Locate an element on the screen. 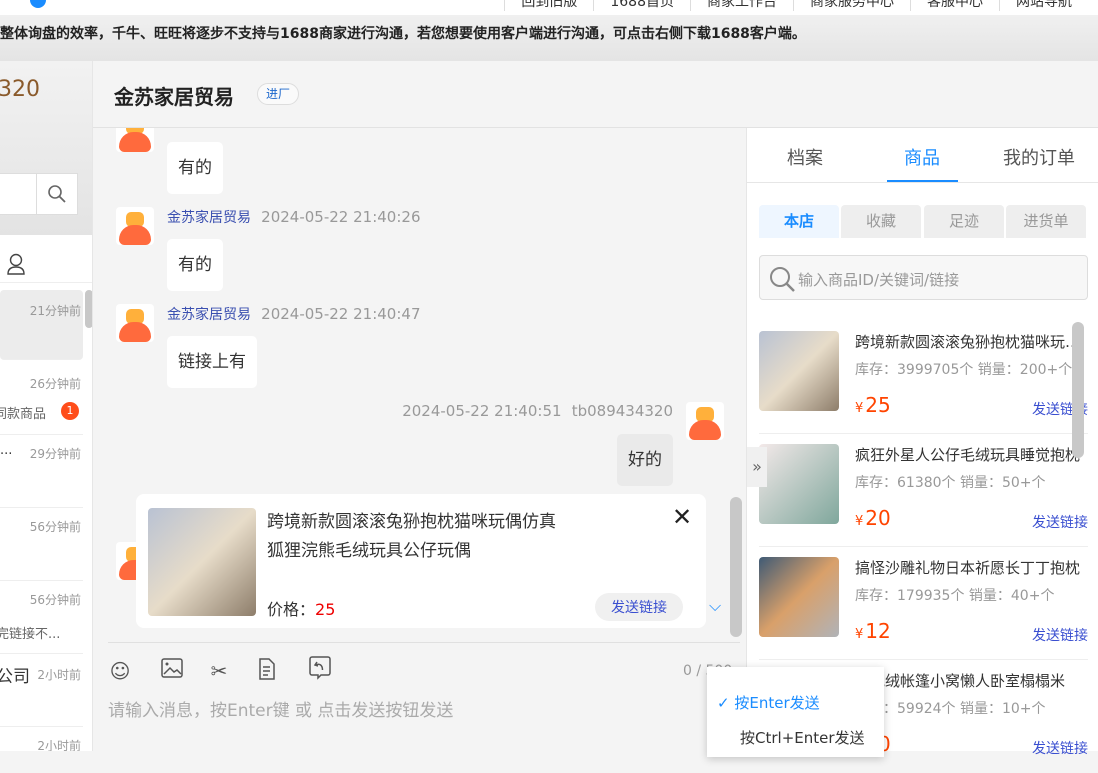  message-time: 2024-05-22 21:40:51 is located at coordinates (482, 411).